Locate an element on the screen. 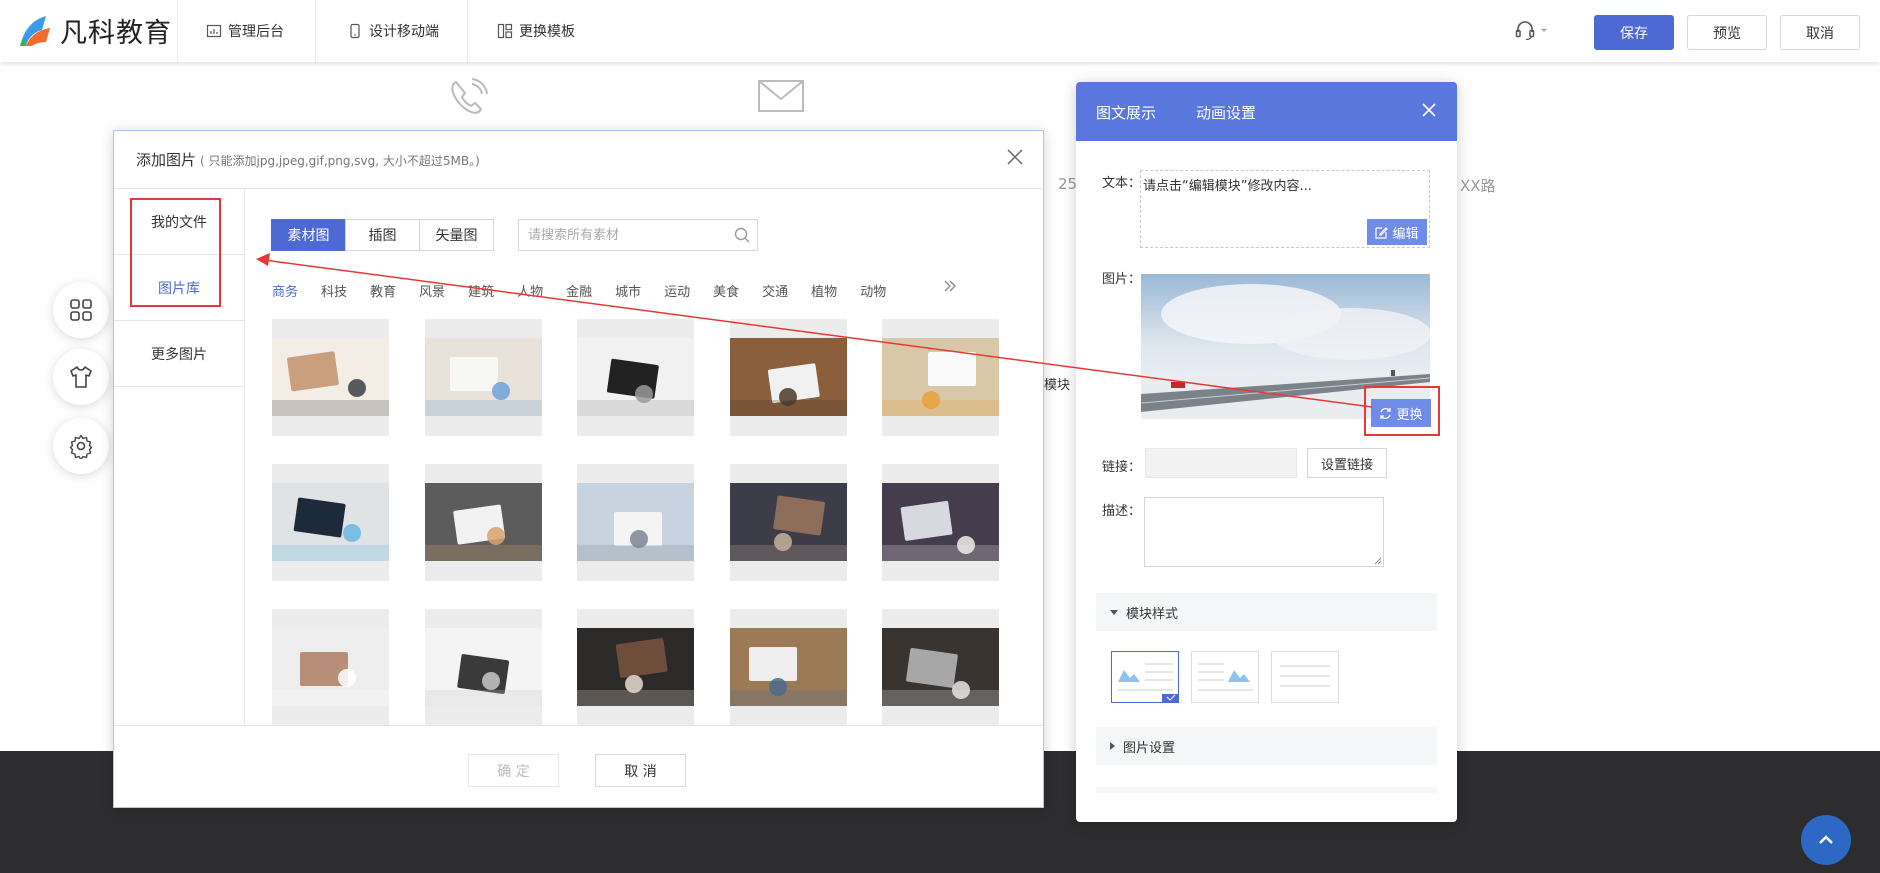 Image resolution: width=1880 pixels, height=873 pixels. caret-right-icon is located at coordinates (1112, 746).